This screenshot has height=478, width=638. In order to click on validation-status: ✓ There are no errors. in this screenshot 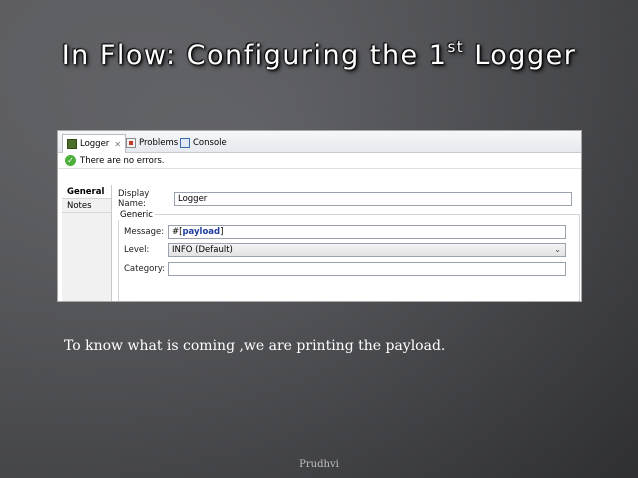, I will do `click(319, 161)`.